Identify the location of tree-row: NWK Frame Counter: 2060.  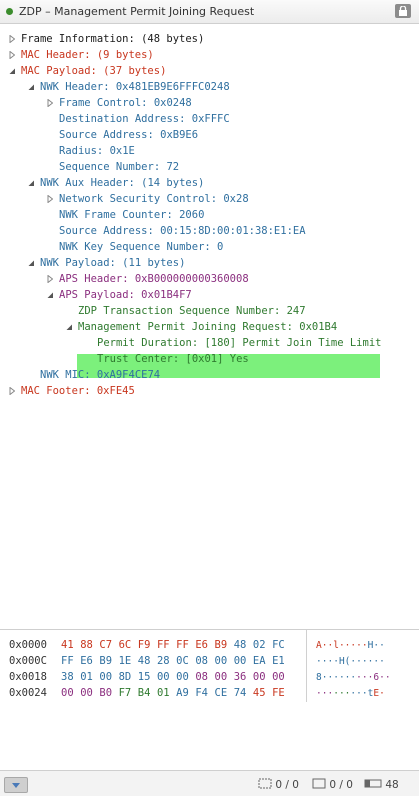
(125, 215).